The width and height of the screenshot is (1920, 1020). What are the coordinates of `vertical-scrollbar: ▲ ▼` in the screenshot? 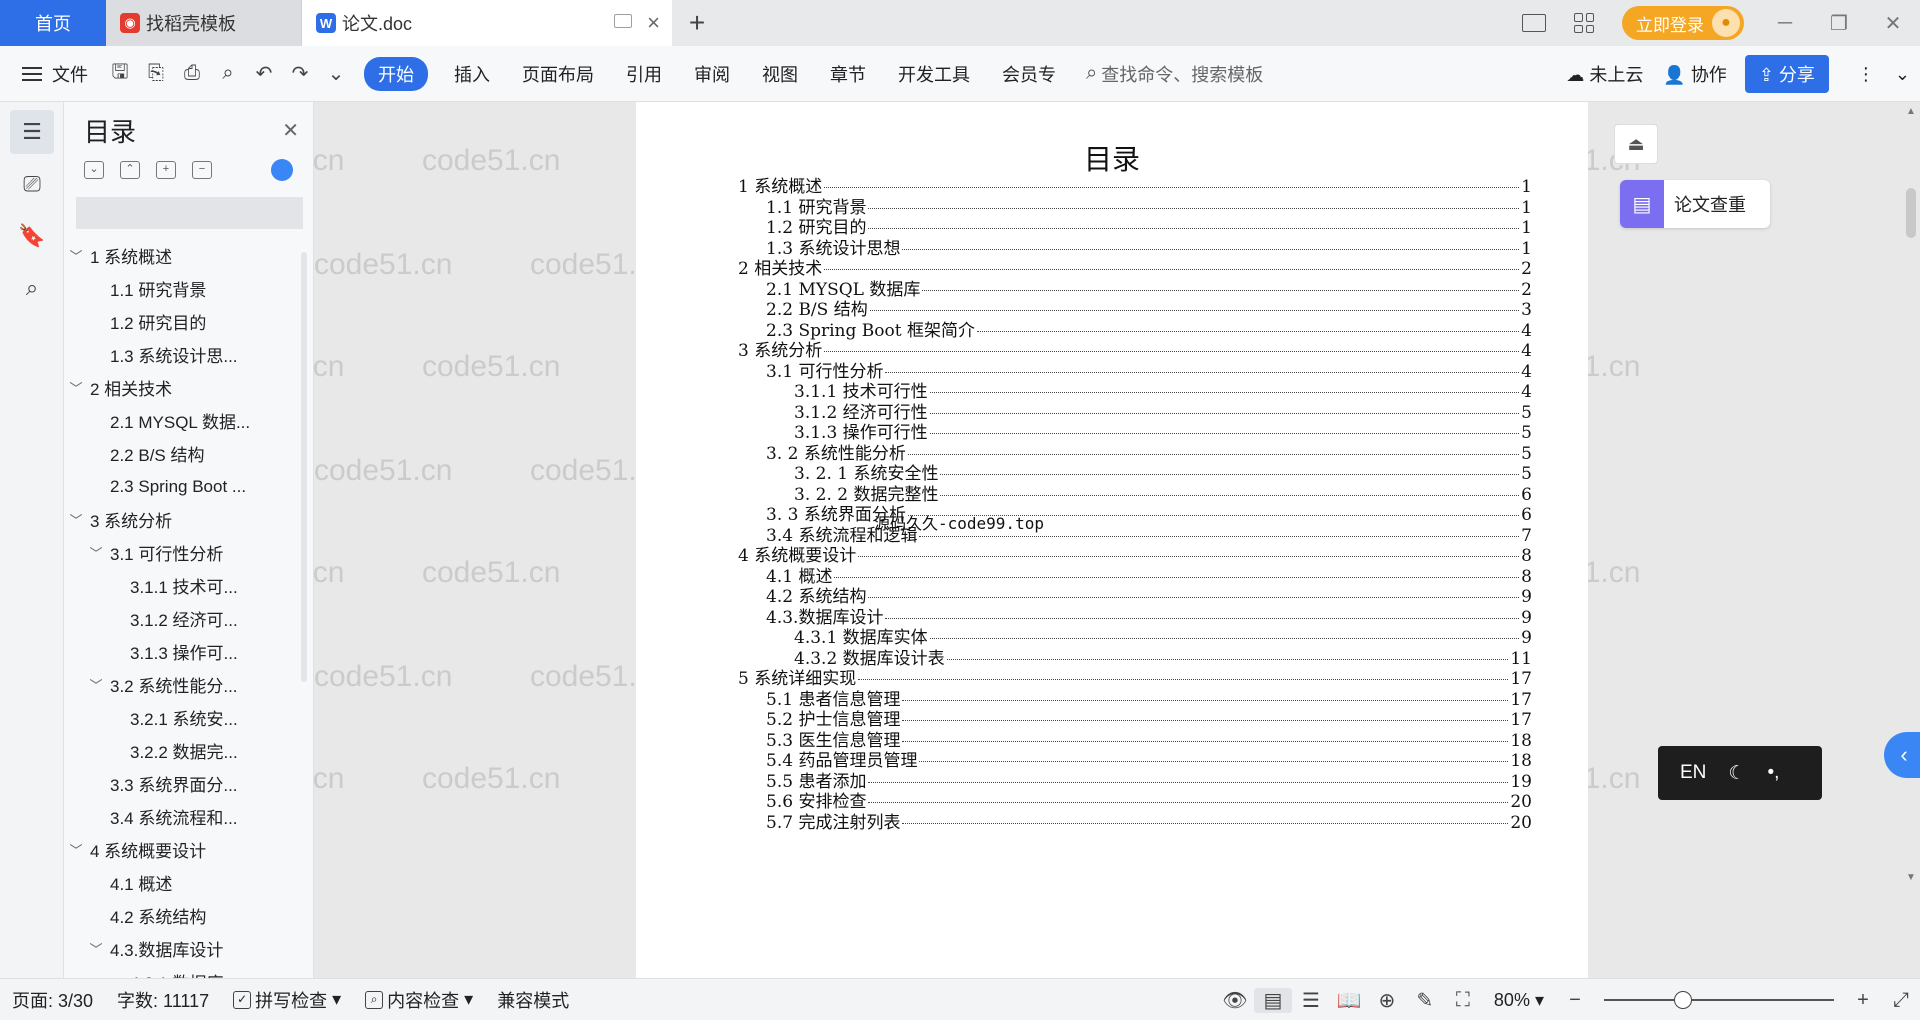 It's located at (1911, 540).